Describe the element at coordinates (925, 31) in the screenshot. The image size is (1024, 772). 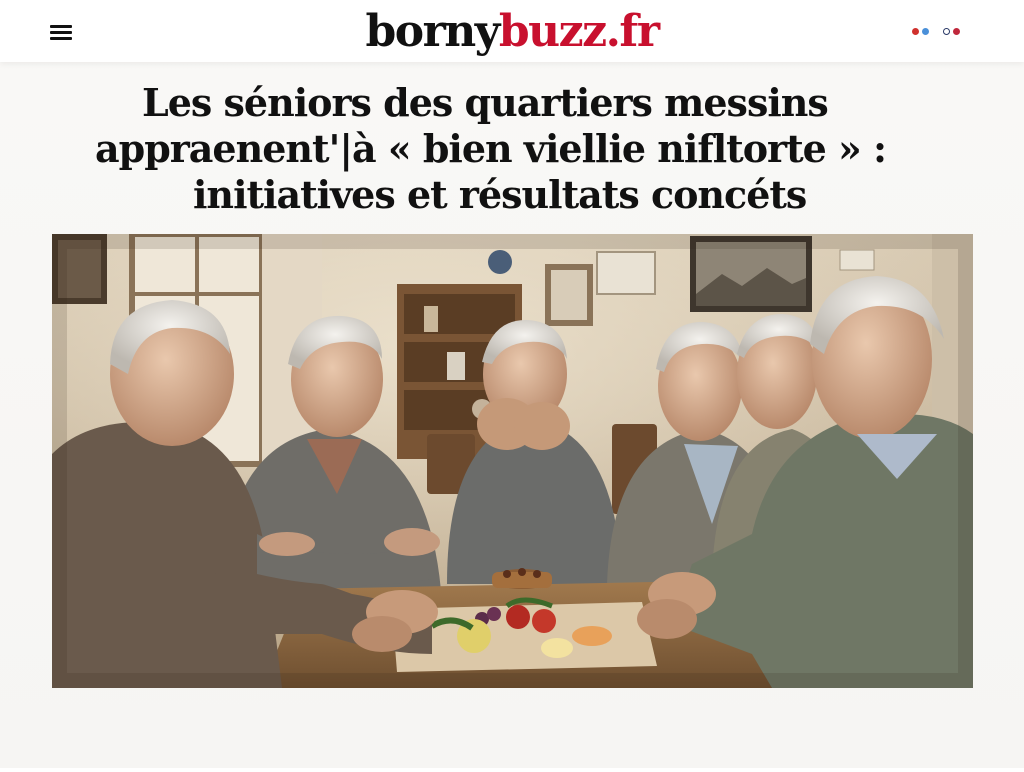
I see `share-icon-blue` at that location.